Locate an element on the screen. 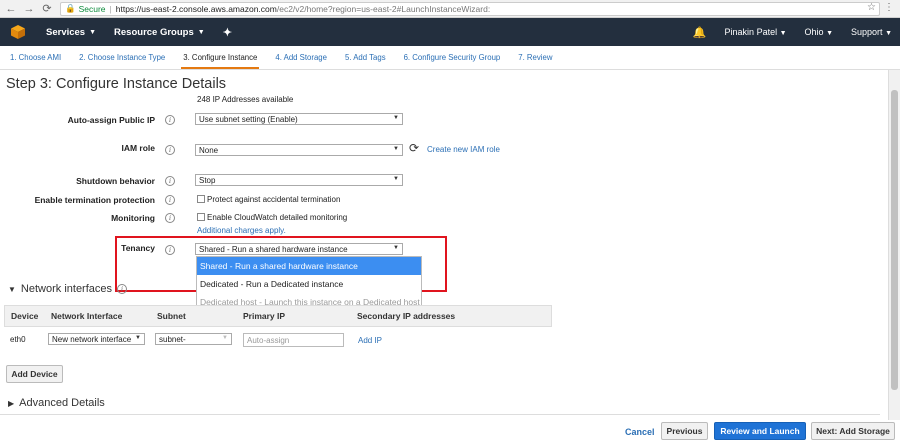 Image resolution: width=900 pixels, height=445 pixels. back-icon: ← is located at coordinates (11, 9).